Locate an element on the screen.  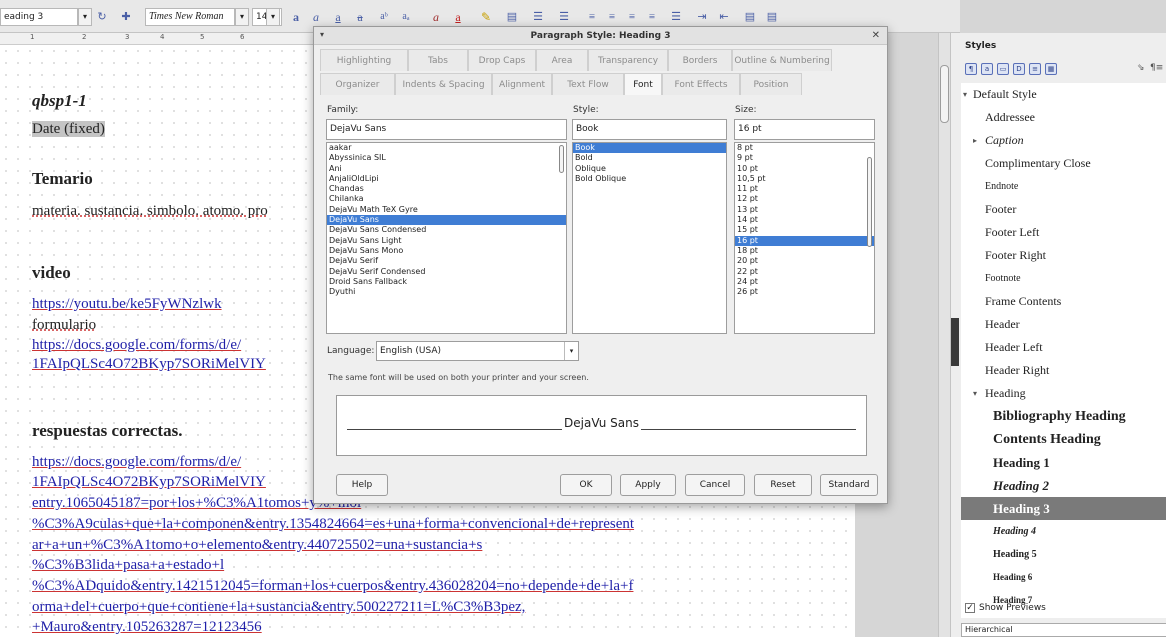
scrollbar-thumb is located at coordinates (944, 94).